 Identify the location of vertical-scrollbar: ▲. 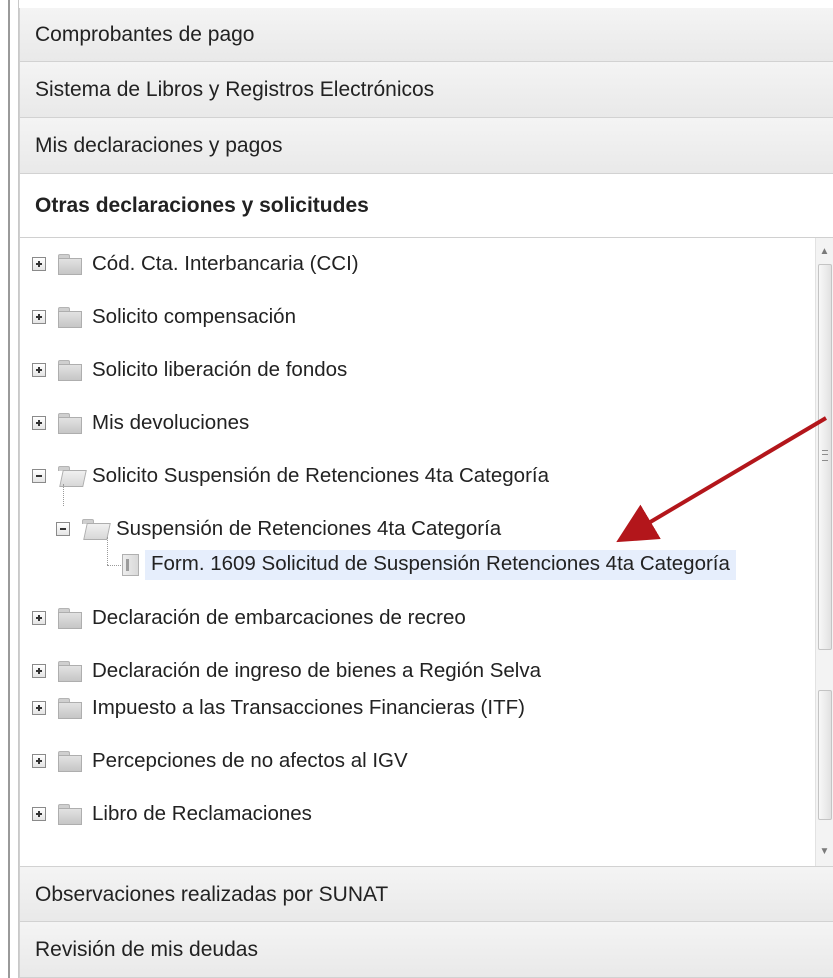
(824, 464).